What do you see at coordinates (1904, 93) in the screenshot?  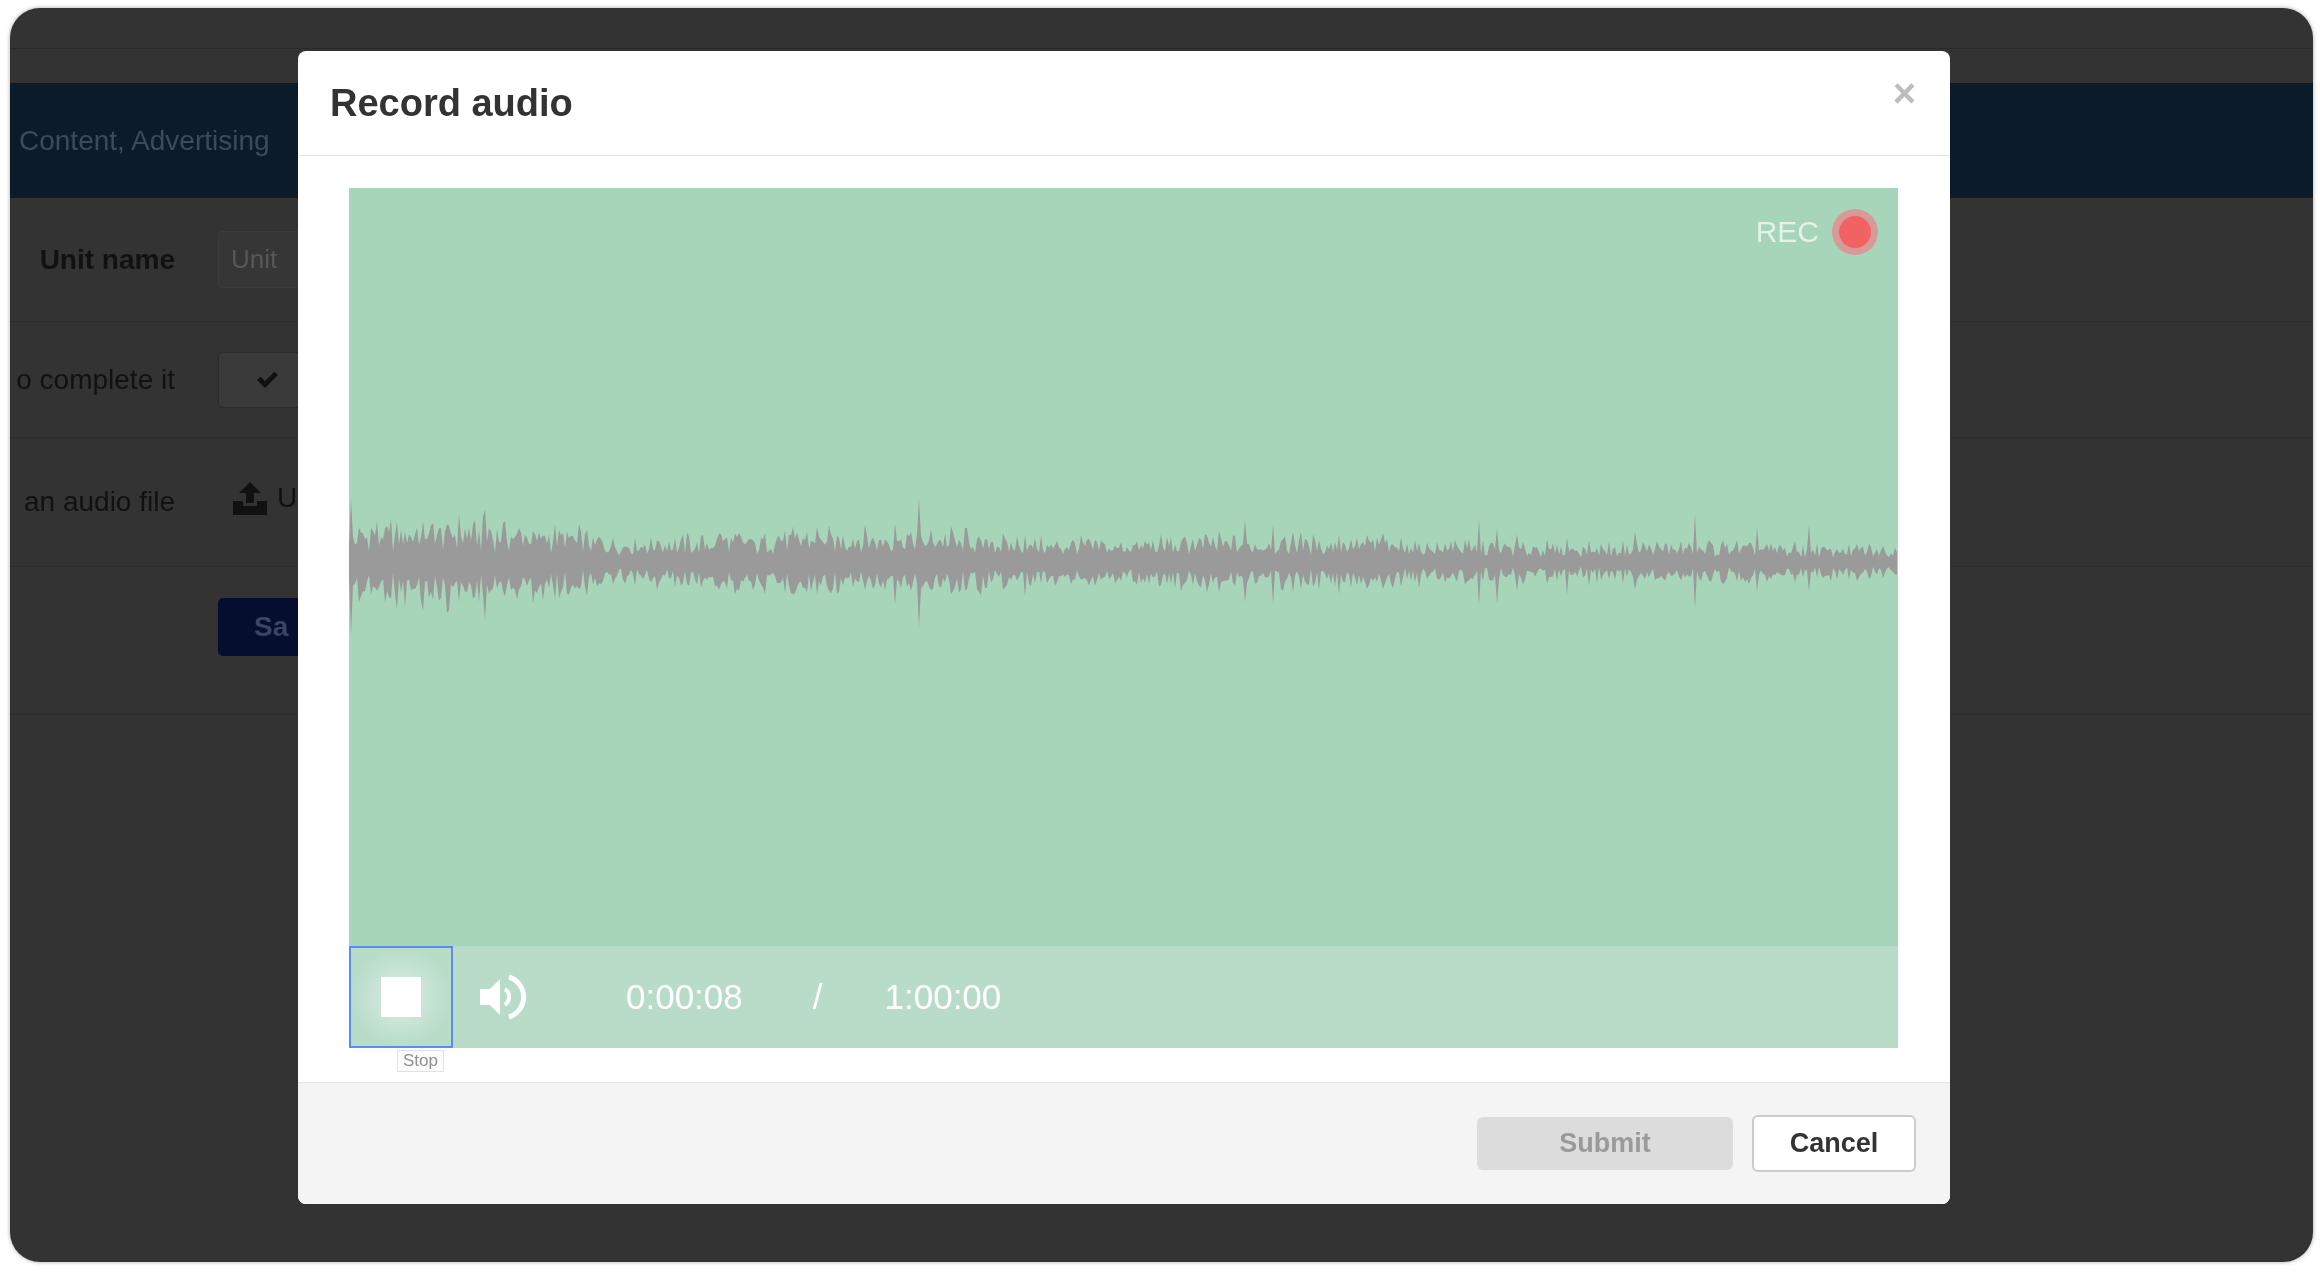 I see `close-button: ×` at bounding box center [1904, 93].